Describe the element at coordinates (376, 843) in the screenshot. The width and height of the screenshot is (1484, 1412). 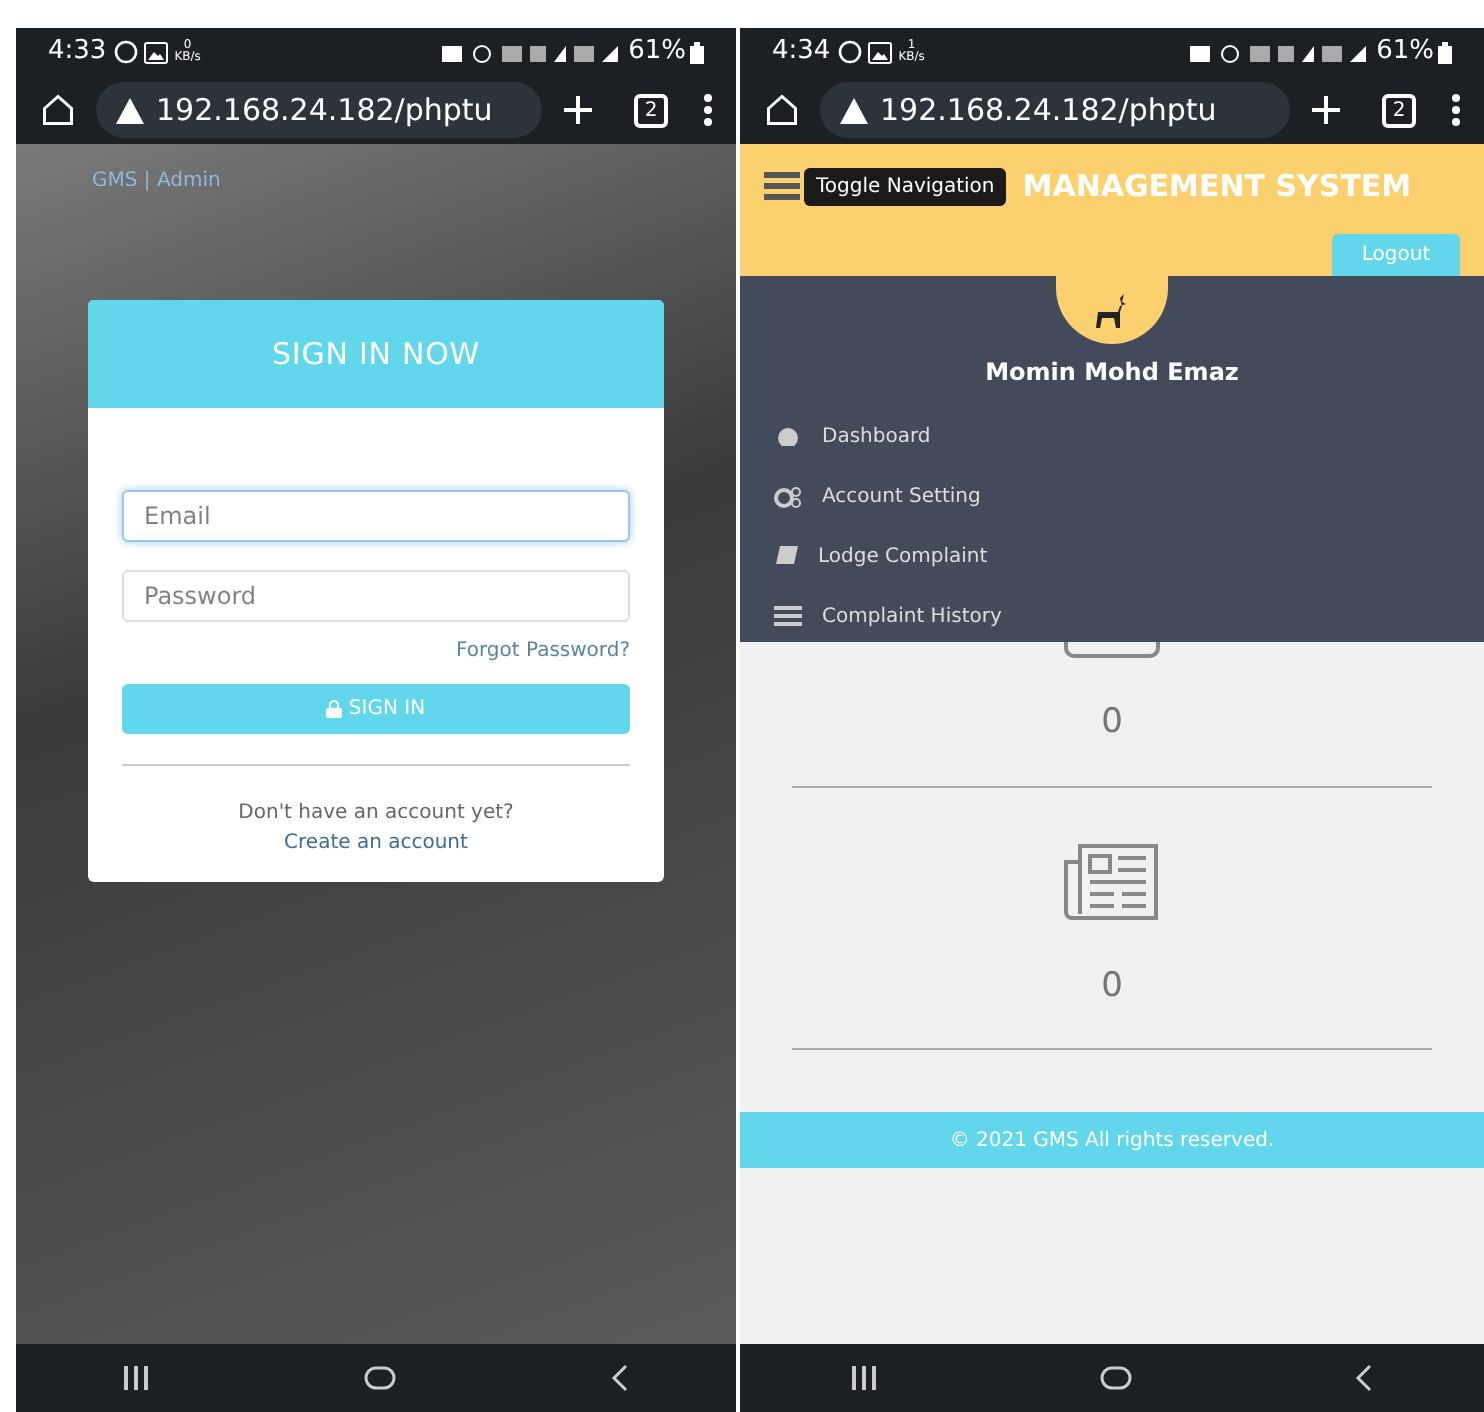
I see `create-account-link: Create an account` at that location.